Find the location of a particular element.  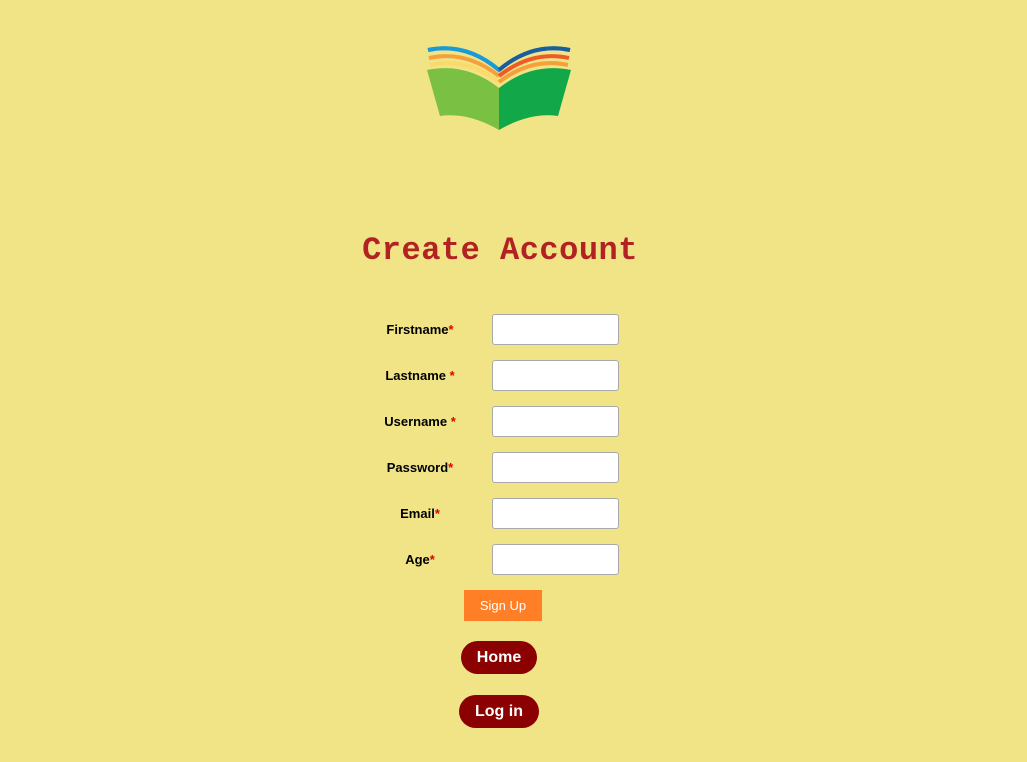

log-in-button: Log in is located at coordinates (499, 711).